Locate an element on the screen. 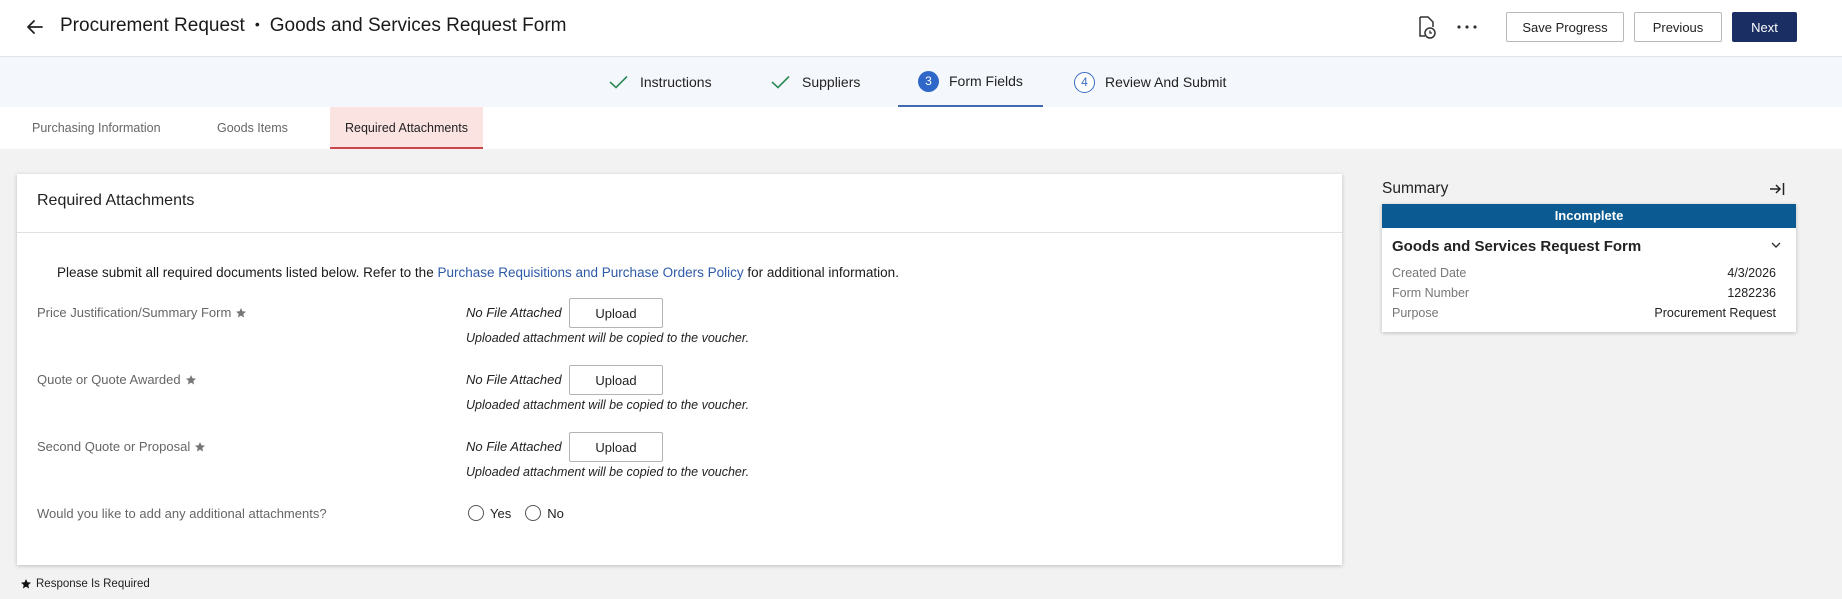 This screenshot has height=599, width=1842. step-number: 4 is located at coordinates (1084, 82).